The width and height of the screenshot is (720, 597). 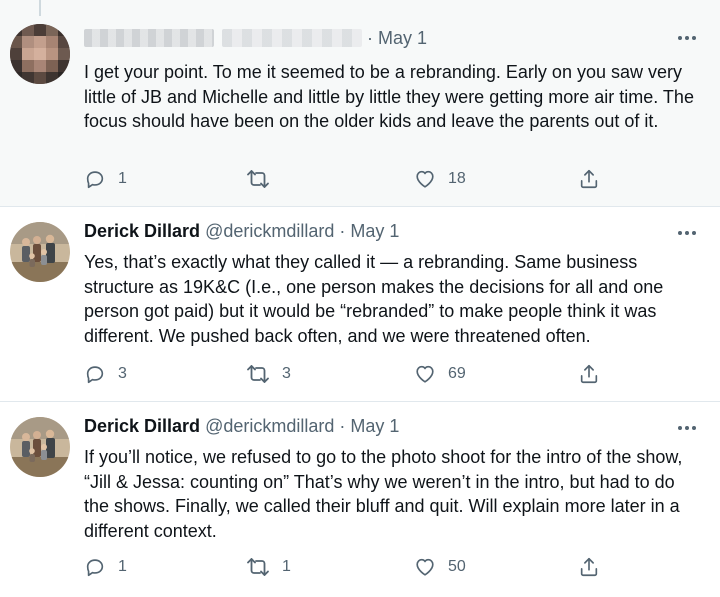 What do you see at coordinates (350, 567) in the screenshot?
I see `tweet-actions: 1 1 50` at bounding box center [350, 567].